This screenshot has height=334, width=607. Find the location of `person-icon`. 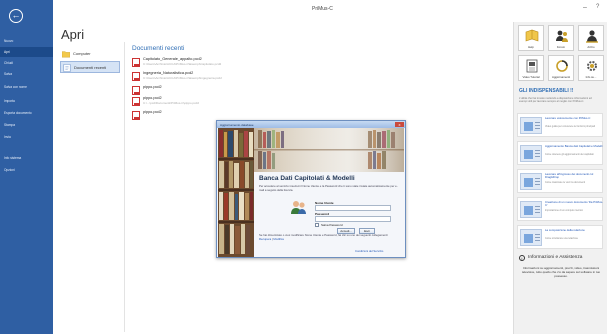

person-icon is located at coordinates (592, 36).